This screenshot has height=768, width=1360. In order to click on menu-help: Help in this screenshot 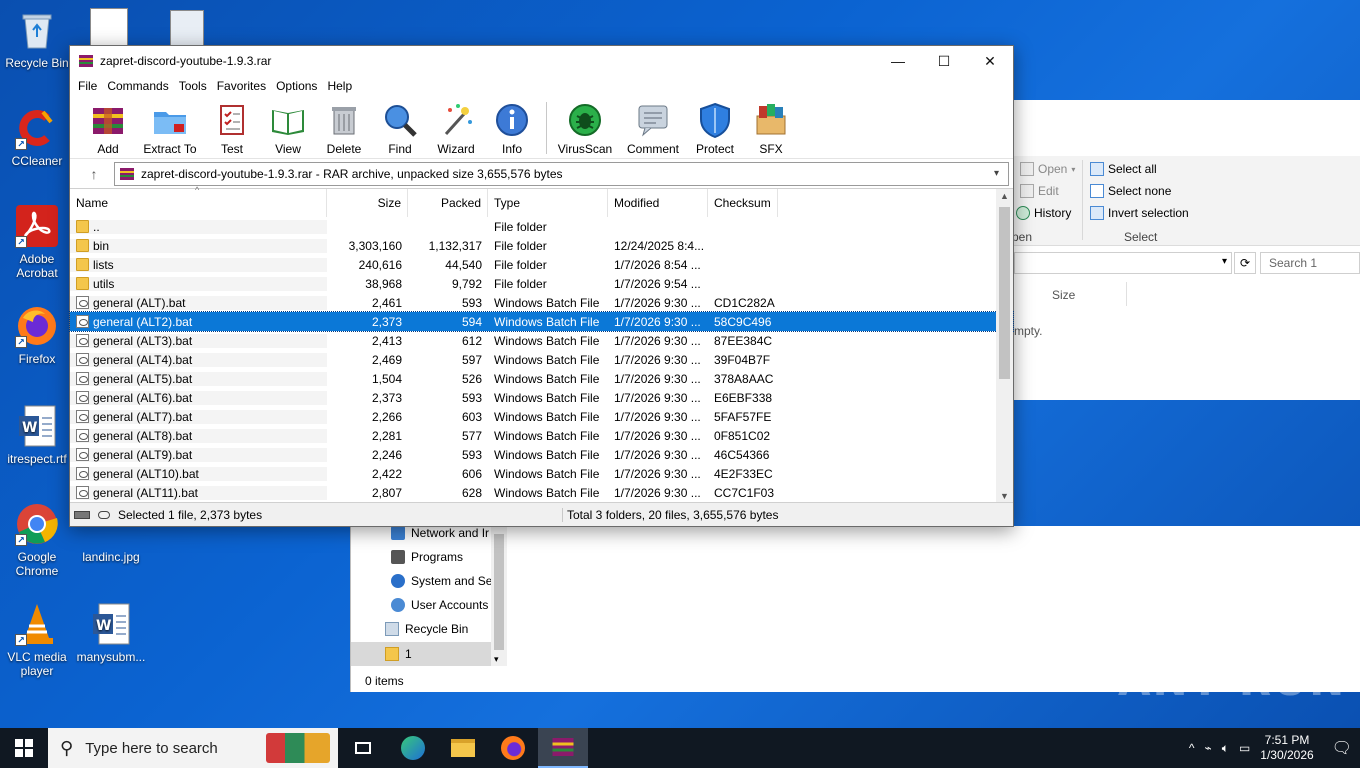, I will do `click(339, 86)`.